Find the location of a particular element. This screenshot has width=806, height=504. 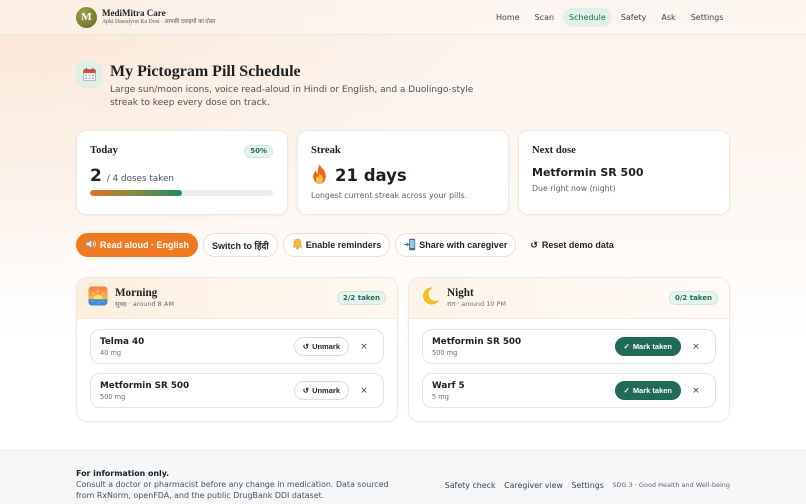

share-caregiver-button: Share with caregiver is located at coordinates (456, 245).